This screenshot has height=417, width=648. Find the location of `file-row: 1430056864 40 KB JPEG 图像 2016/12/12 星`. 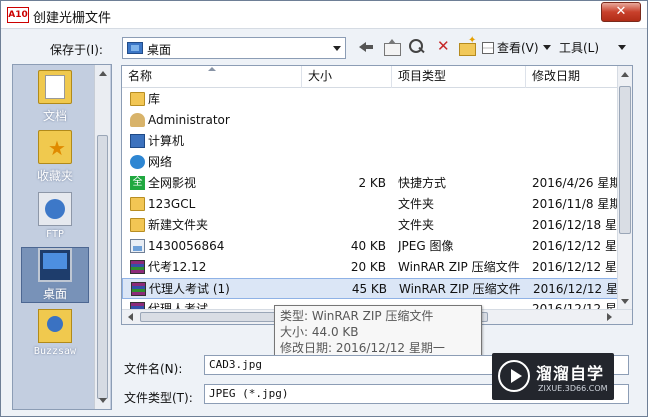

file-row: 1430056864 40 KB JPEG 图像 2016/12/12 星 is located at coordinates (370, 246).